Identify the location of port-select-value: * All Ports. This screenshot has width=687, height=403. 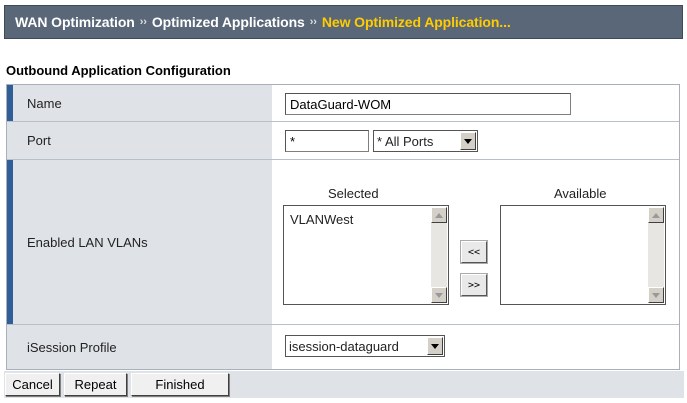
(405, 141).